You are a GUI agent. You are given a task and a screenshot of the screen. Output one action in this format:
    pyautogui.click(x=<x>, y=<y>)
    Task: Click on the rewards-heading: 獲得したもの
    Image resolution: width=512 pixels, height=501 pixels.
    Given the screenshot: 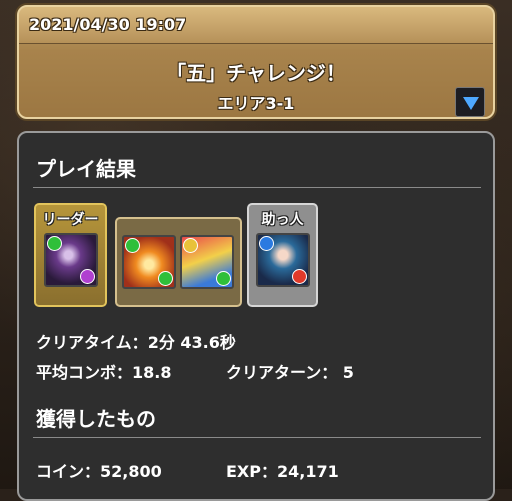 What is the action you would take?
    pyautogui.click(x=96, y=419)
    